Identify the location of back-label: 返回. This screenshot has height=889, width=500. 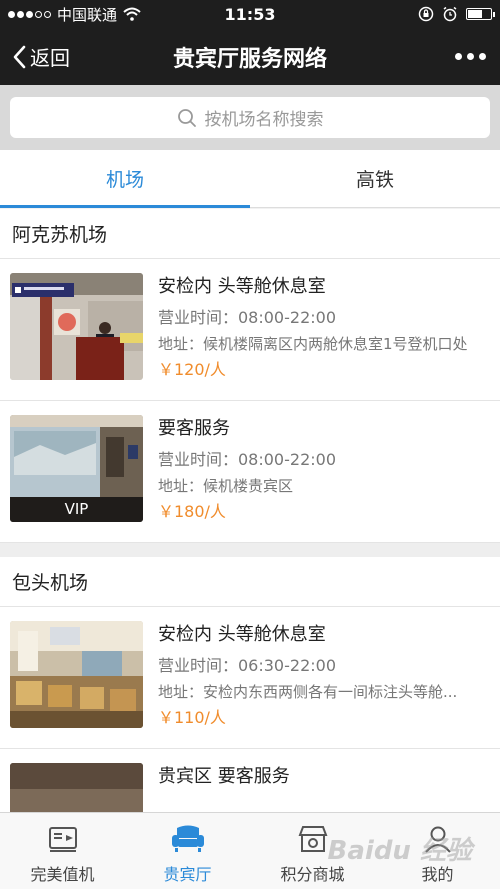
(50, 58).